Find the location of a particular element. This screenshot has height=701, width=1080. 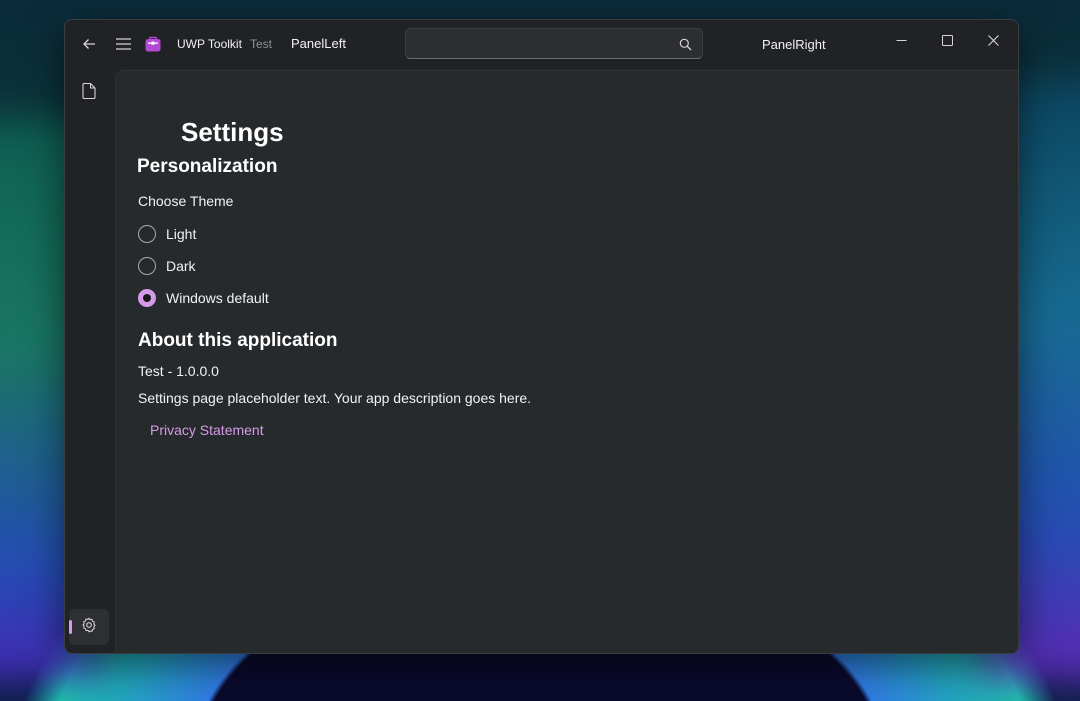

radio-windows-default: Windows default is located at coordinates (203, 298).